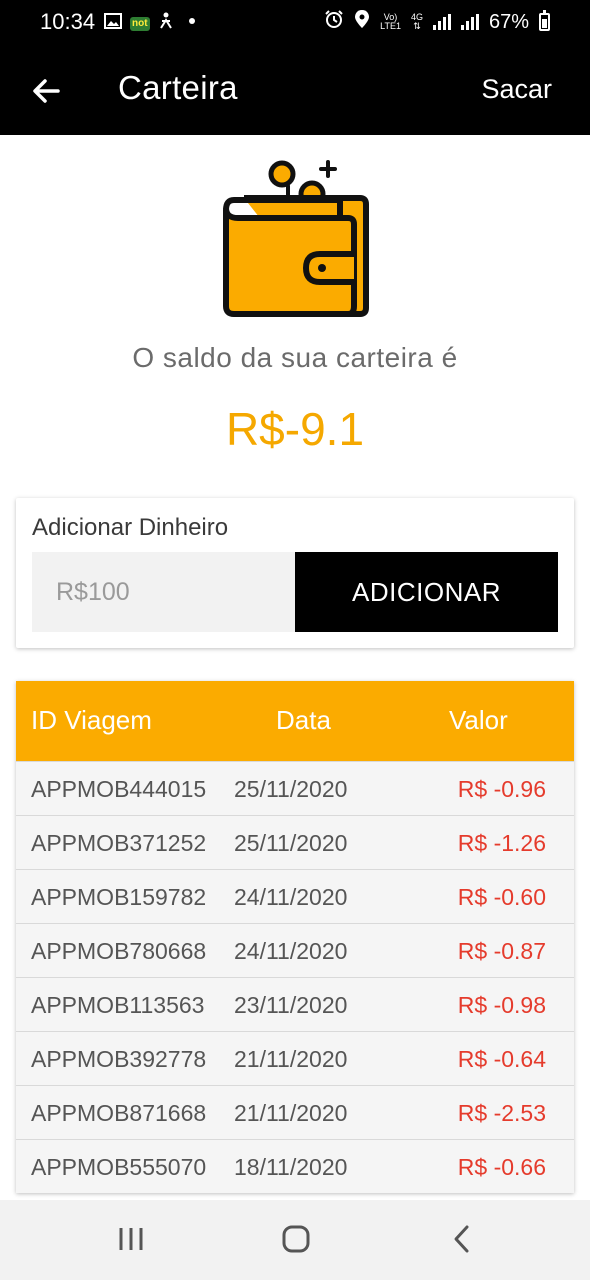 This screenshot has height=1280, width=590. Describe the element at coordinates (91, 720) in the screenshot. I see `column-header-id: ID Viagem` at that location.